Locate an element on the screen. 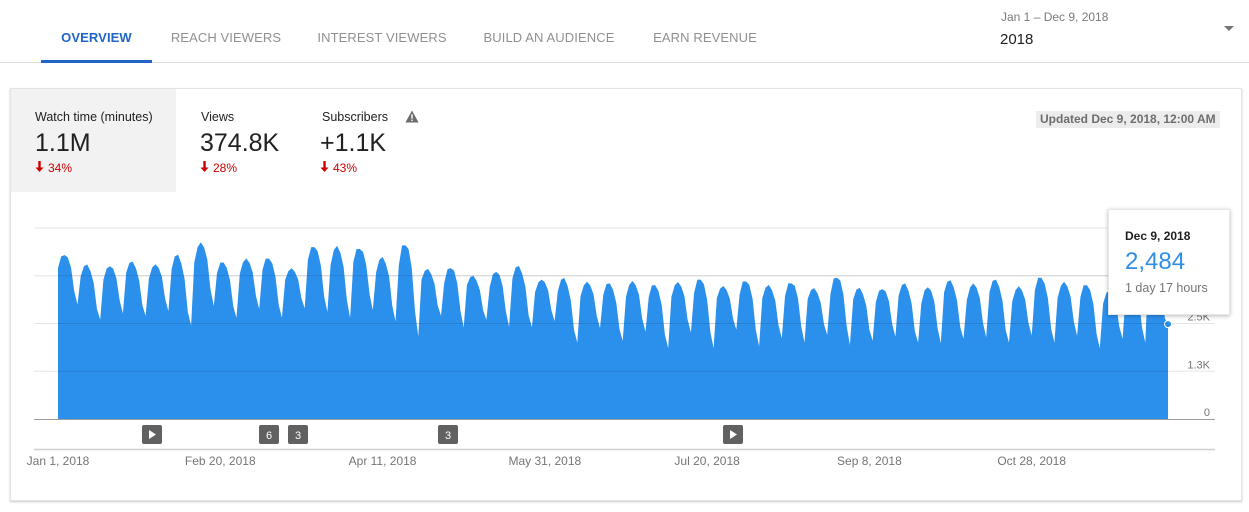  x-tick-label: Feb 20, 2018 is located at coordinates (220, 461).